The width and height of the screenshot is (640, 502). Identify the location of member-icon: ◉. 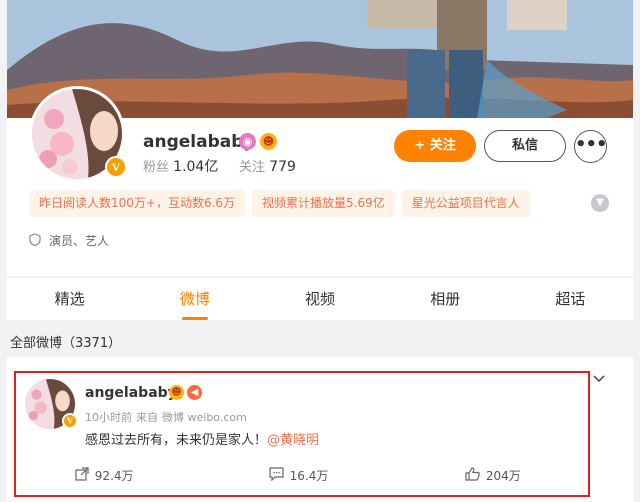
(247, 141).